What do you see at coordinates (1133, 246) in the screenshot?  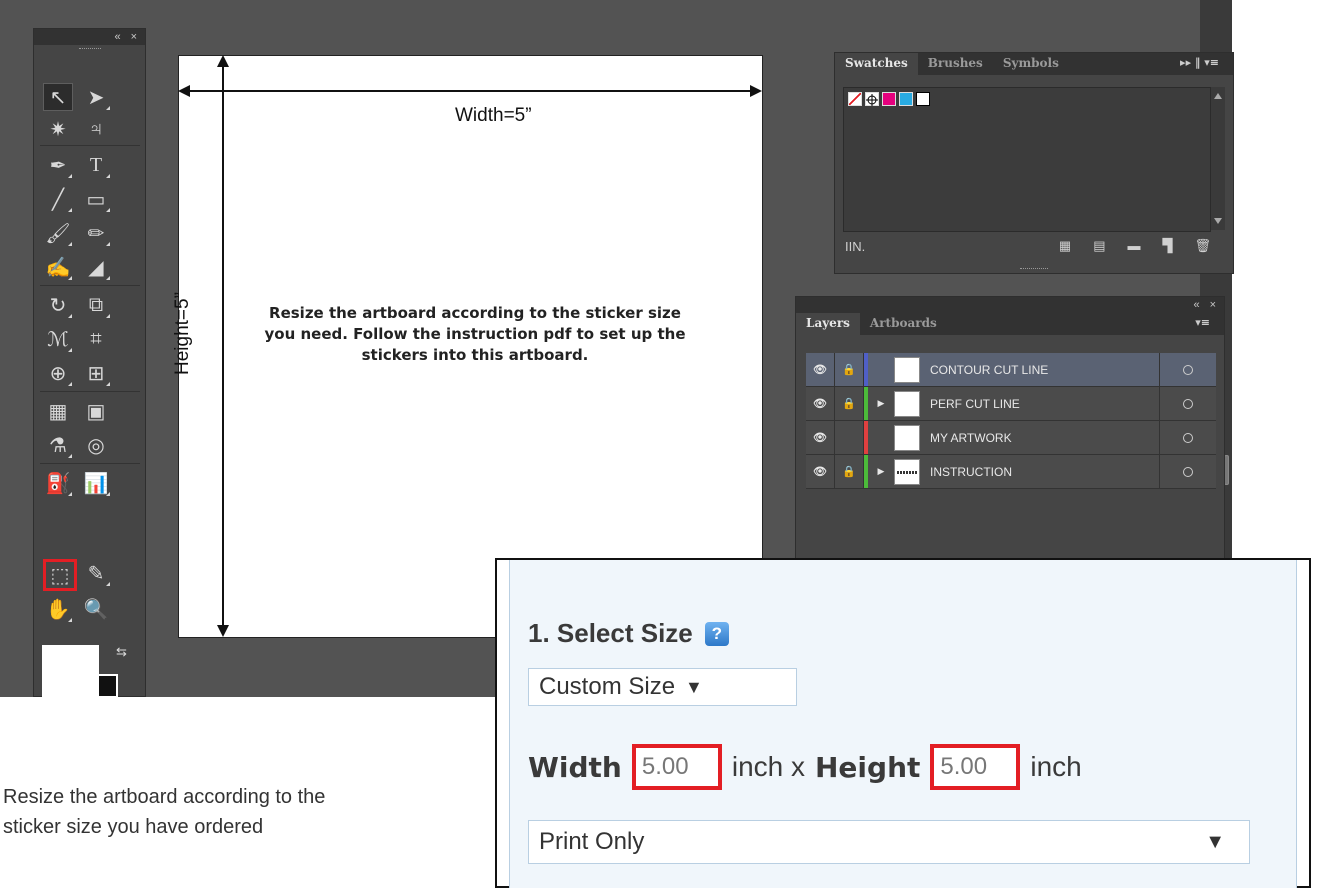 I see `new-color-group-icon: ▬` at bounding box center [1133, 246].